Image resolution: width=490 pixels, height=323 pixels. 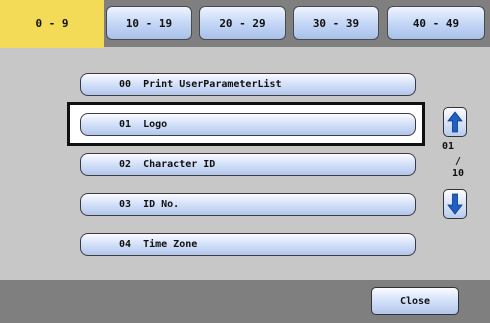 I want to click on list-item-character-id: 02 Character ID, so click(x=248, y=164).